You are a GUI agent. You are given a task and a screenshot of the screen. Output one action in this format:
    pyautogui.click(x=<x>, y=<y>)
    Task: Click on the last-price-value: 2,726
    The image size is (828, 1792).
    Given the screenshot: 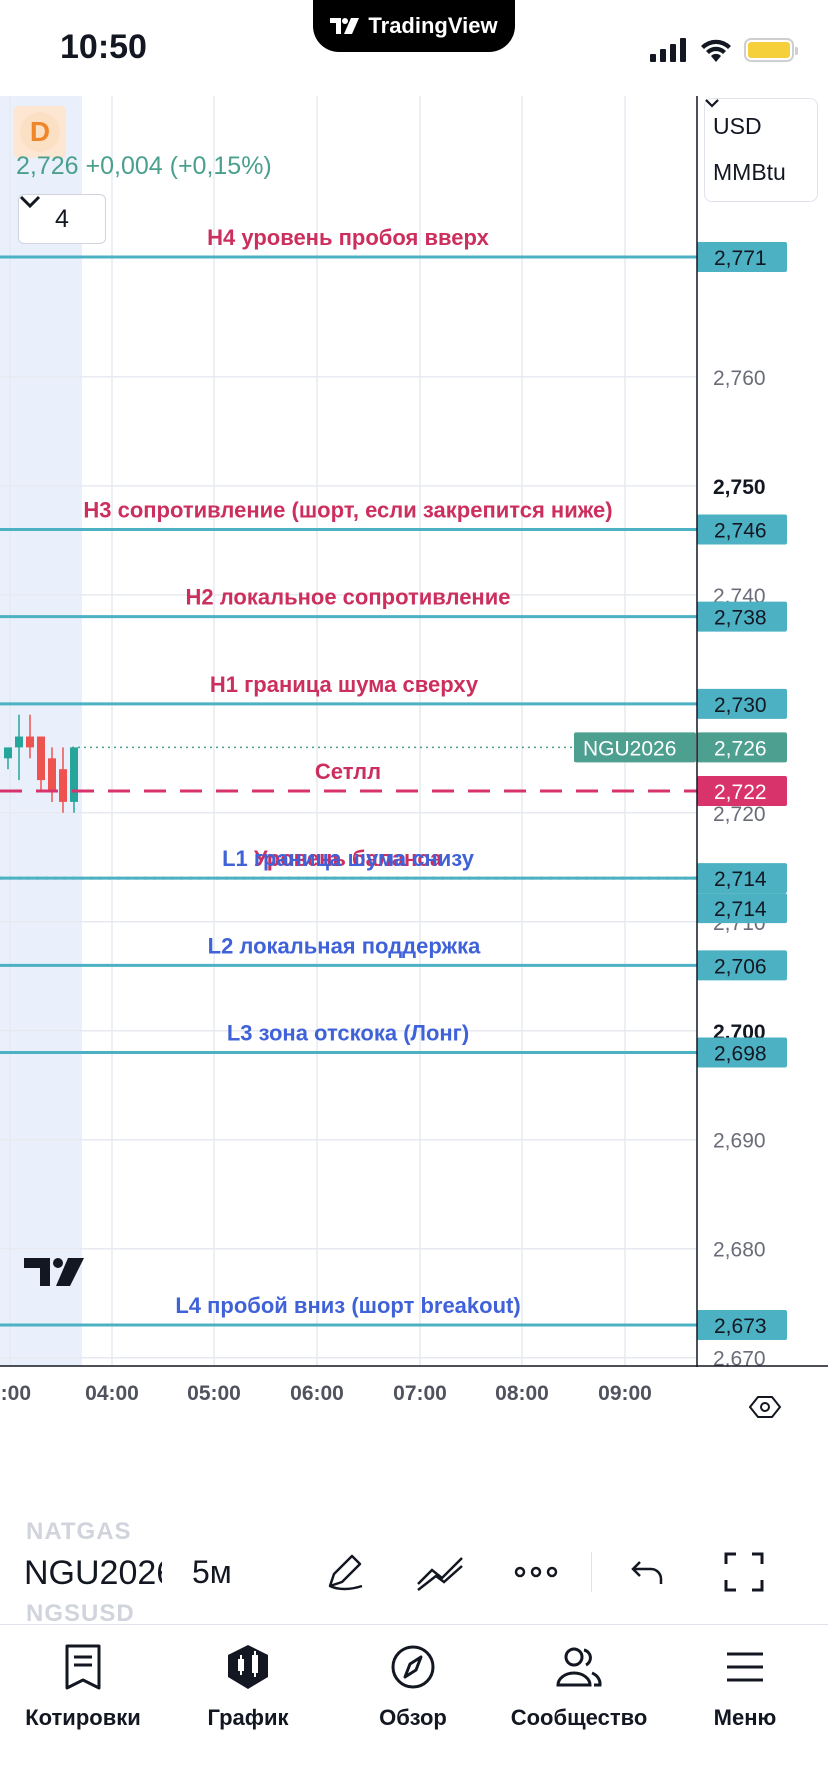 What is the action you would take?
    pyautogui.click(x=740, y=748)
    